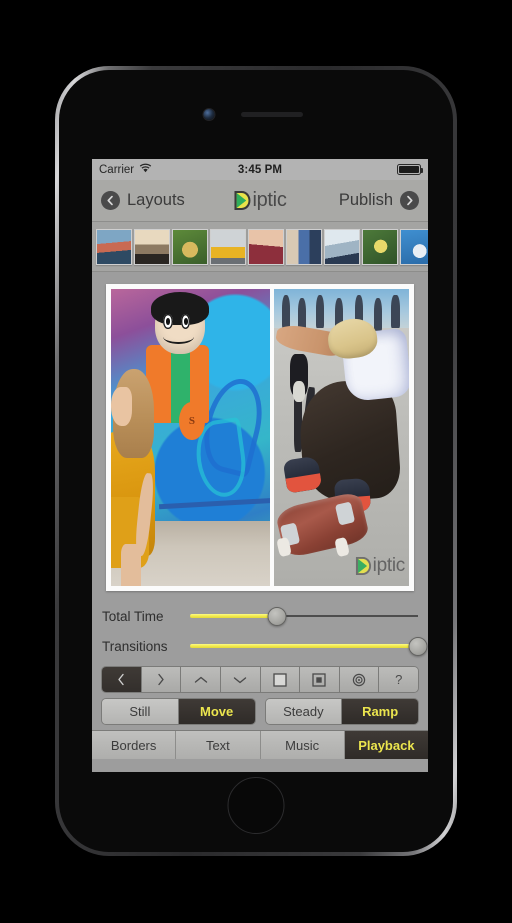  I want to click on fit-frame-button, so click(320, 679).